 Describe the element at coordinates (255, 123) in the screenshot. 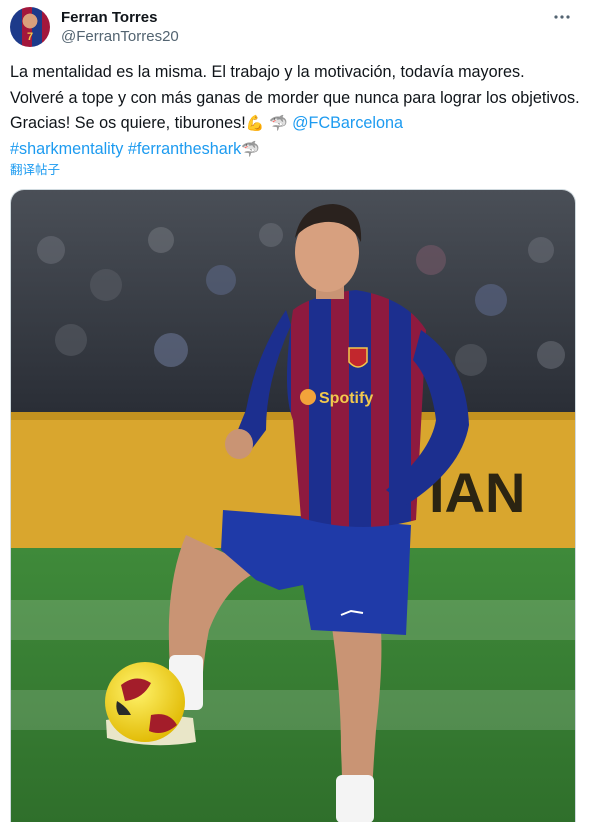

I see `flexed-biceps-emoji: 💪` at that location.